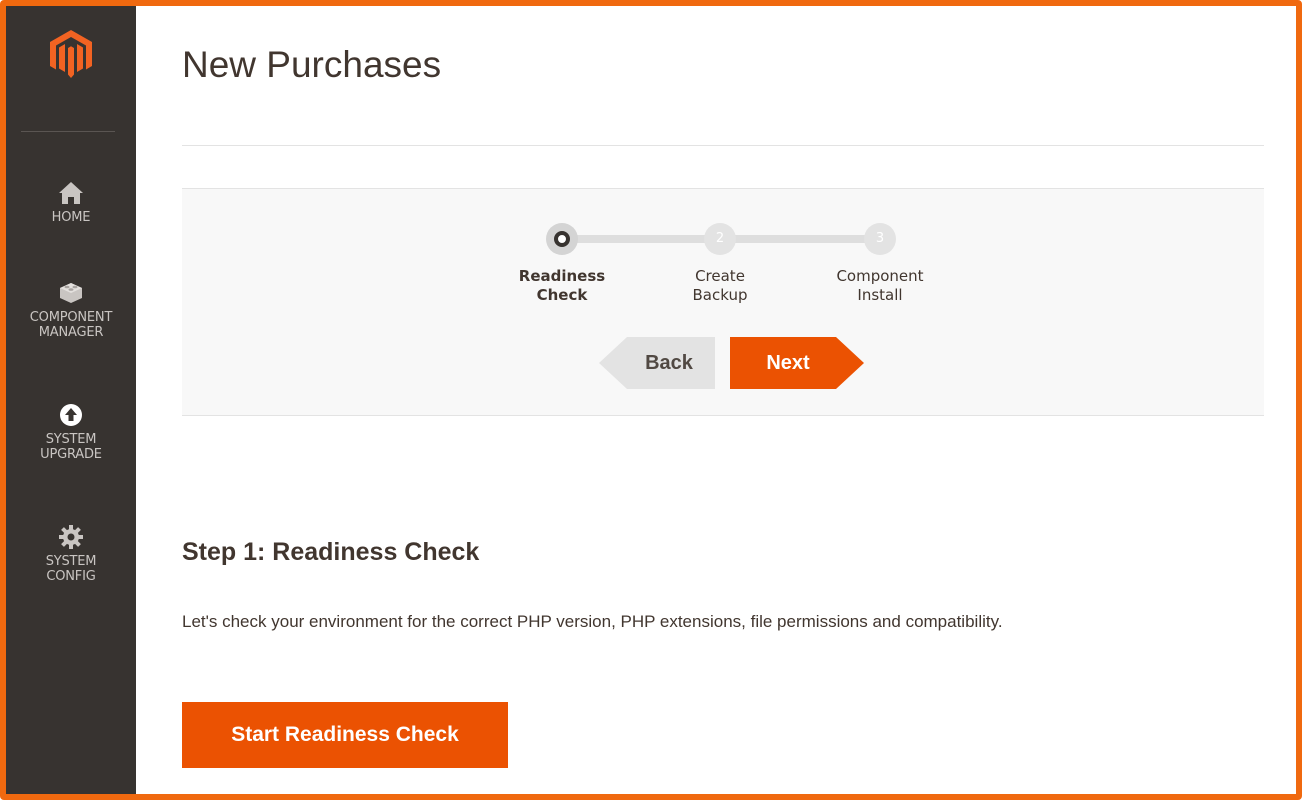 Image resolution: width=1302 pixels, height=800 pixels. Describe the element at coordinates (331, 552) in the screenshot. I see `step-heading: Step 1: Readiness Check` at that location.